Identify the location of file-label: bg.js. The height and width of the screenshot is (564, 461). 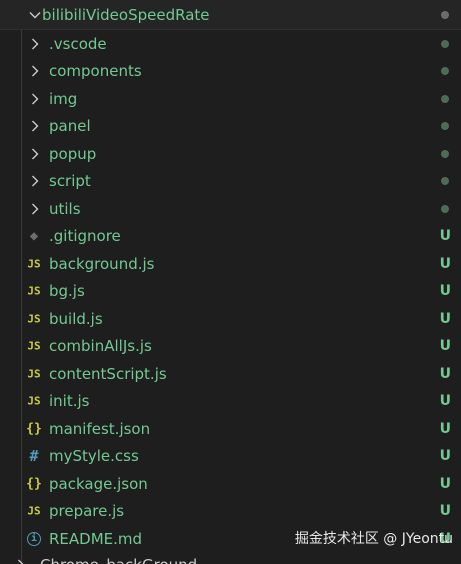
(67, 291).